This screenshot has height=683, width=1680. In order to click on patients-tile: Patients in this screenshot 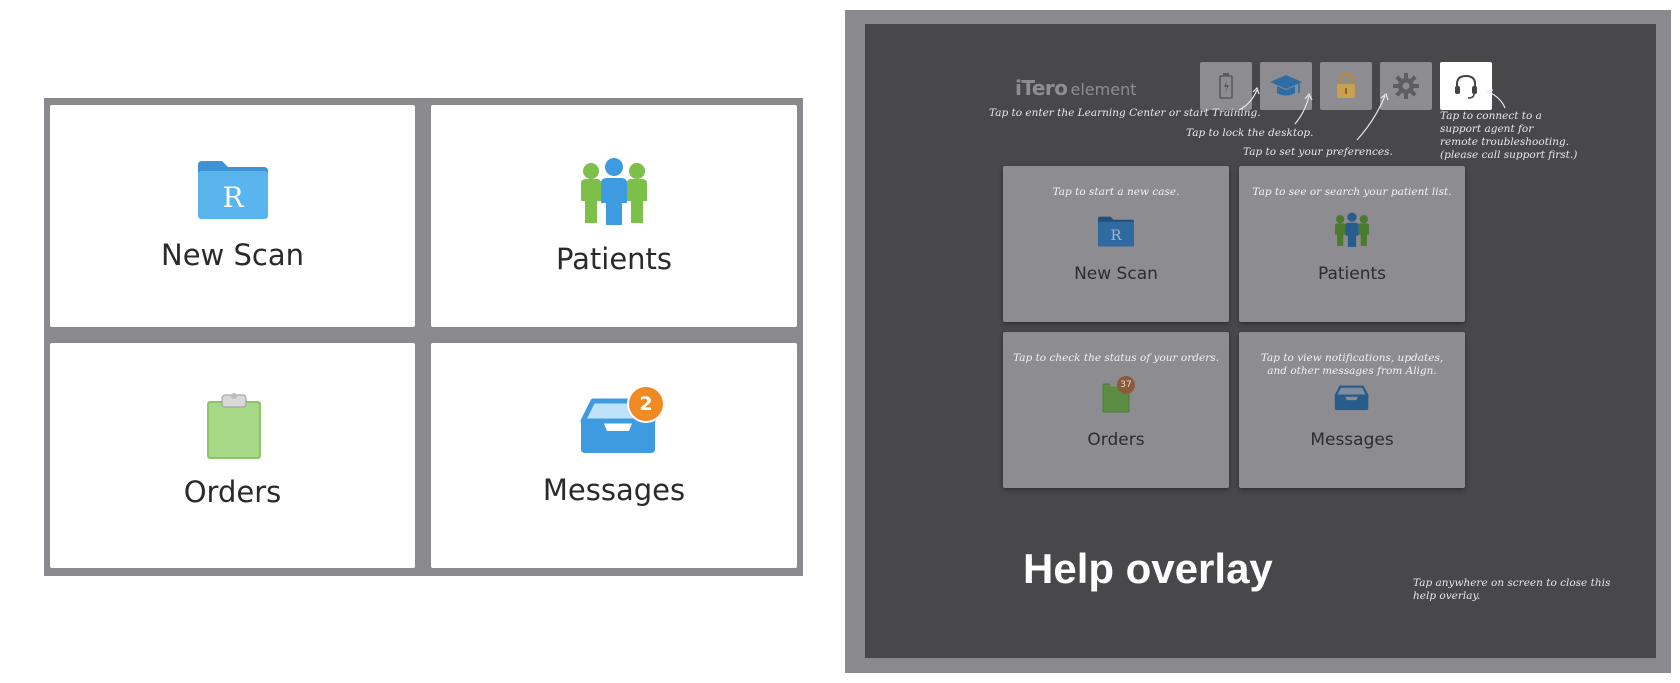, I will do `click(614, 216)`.